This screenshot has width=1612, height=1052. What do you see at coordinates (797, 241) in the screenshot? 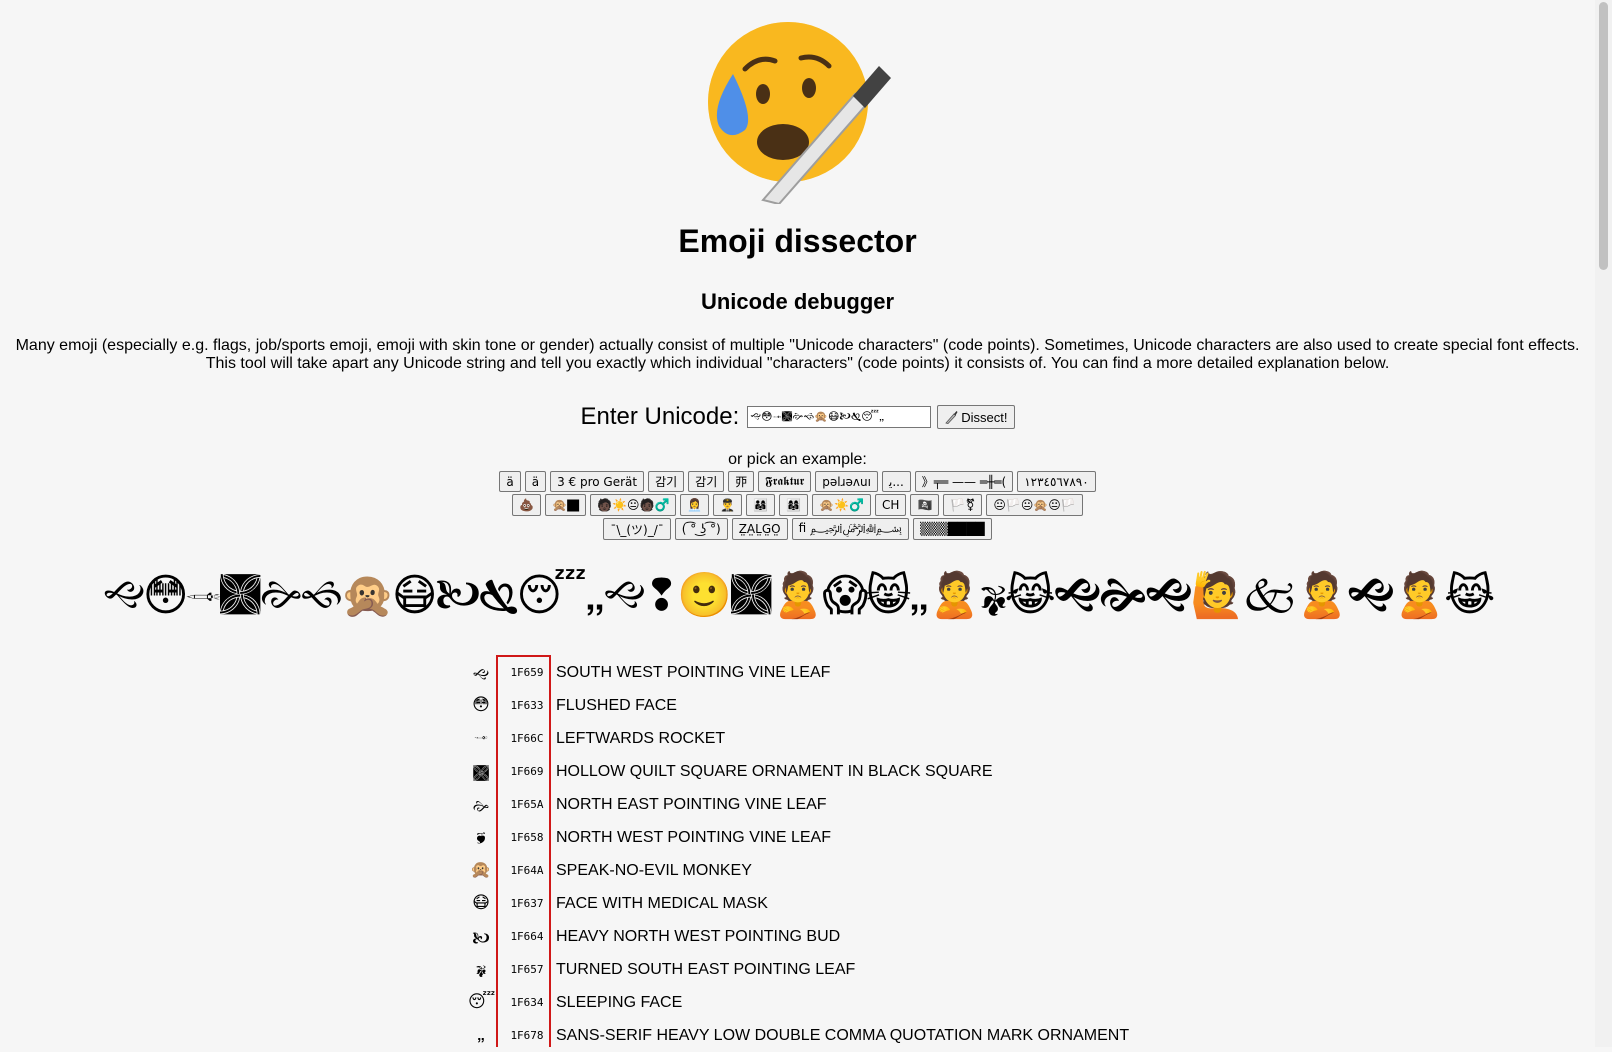
I see `page-title: Emoji dissector` at bounding box center [797, 241].